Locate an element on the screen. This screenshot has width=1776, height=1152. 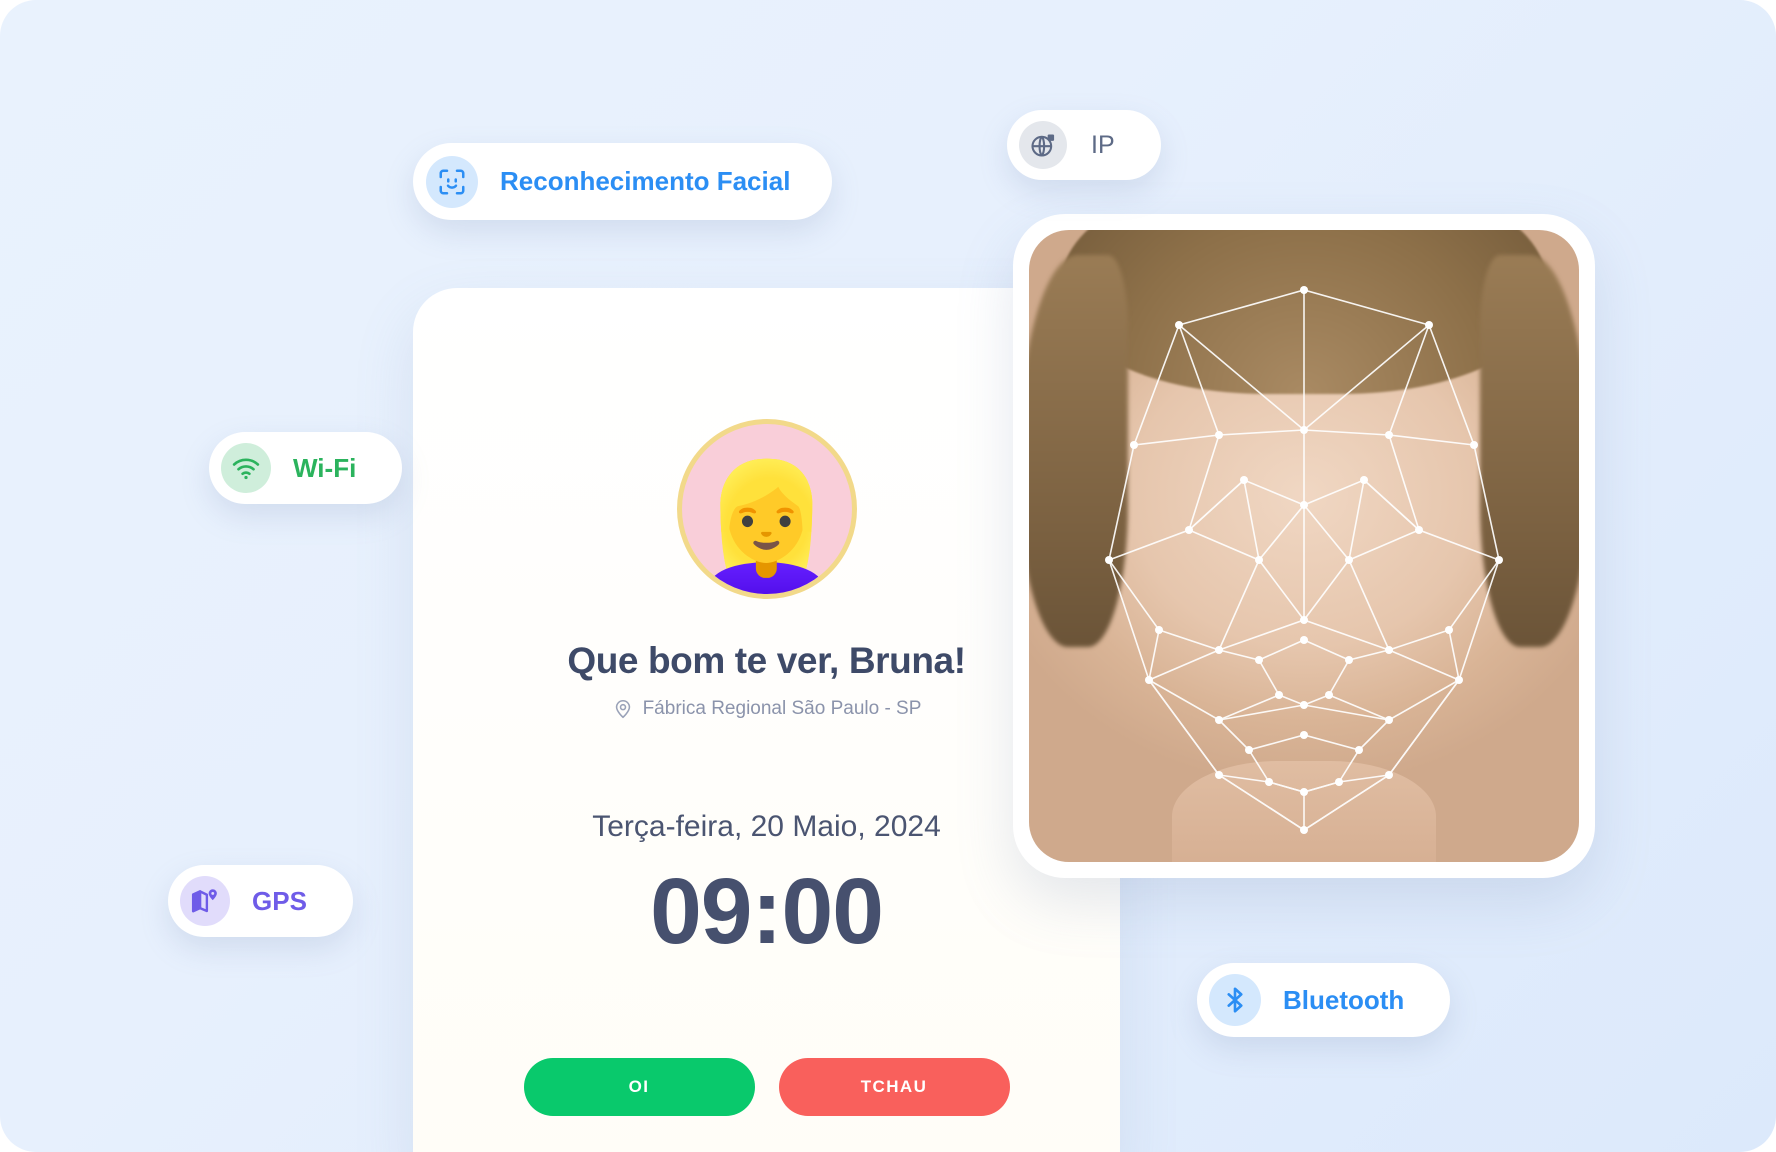
face-mesh-overlay is located at coordinates (1304, 560).